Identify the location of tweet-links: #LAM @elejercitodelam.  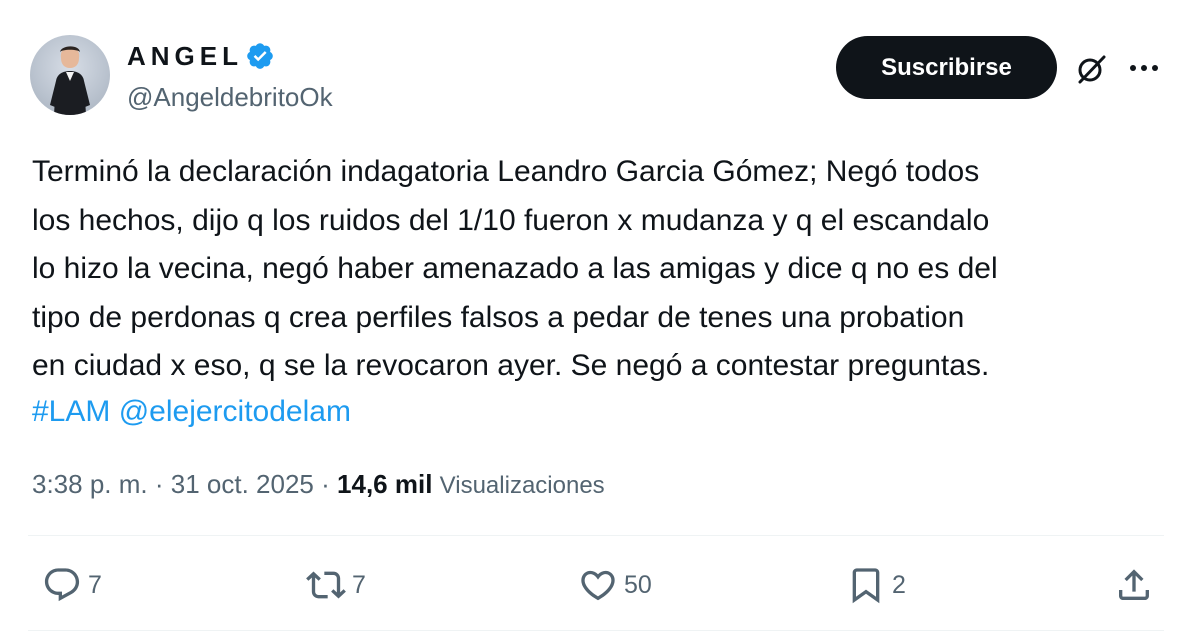
(191, 412).